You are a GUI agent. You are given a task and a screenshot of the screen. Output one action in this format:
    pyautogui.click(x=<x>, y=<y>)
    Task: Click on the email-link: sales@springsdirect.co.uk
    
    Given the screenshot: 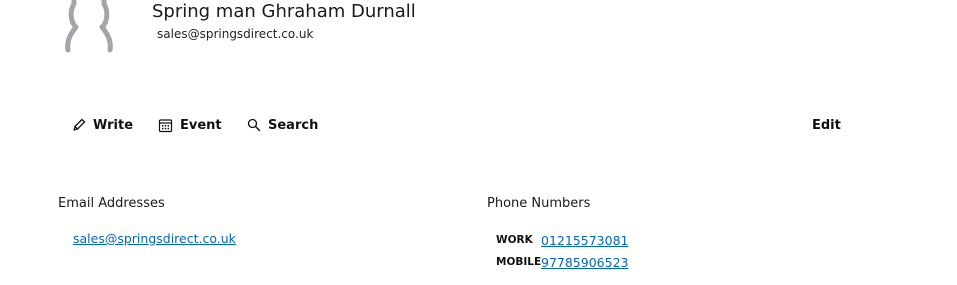 What is the action you would take?
    pyautogui.click(x=154, y=238)
    